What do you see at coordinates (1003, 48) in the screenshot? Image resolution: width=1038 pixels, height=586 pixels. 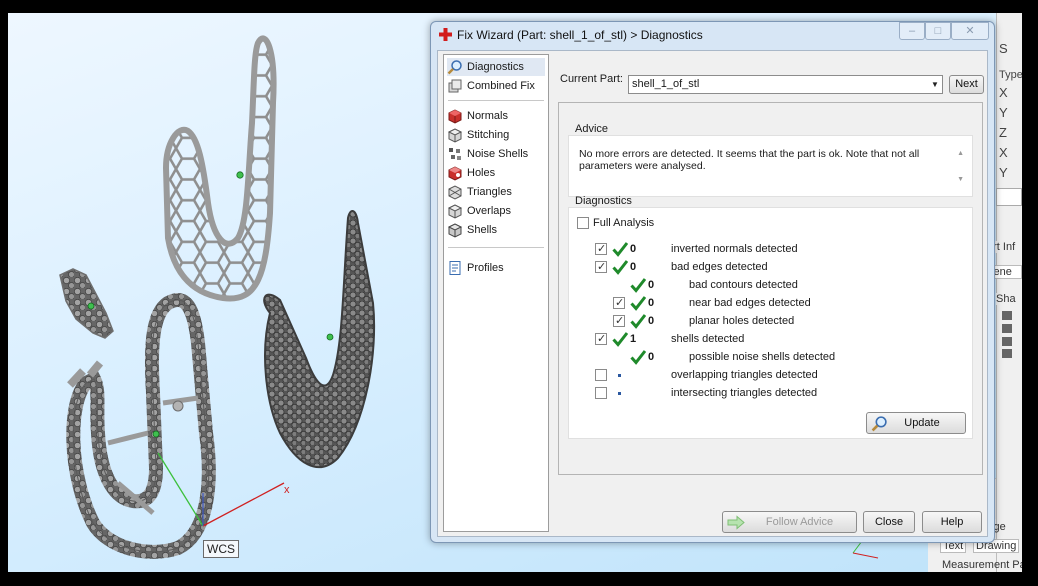 I see `right-panel-tab: S` at bounding box center [1003, 48].